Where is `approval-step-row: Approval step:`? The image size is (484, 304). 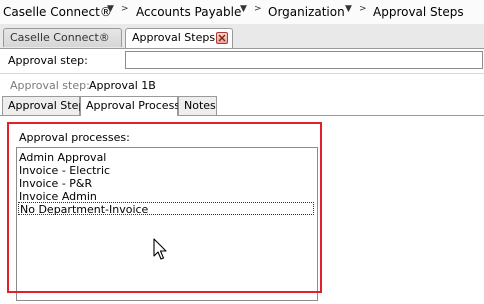 approval-step-row: Approval step: is located at coordinates (242, 61).